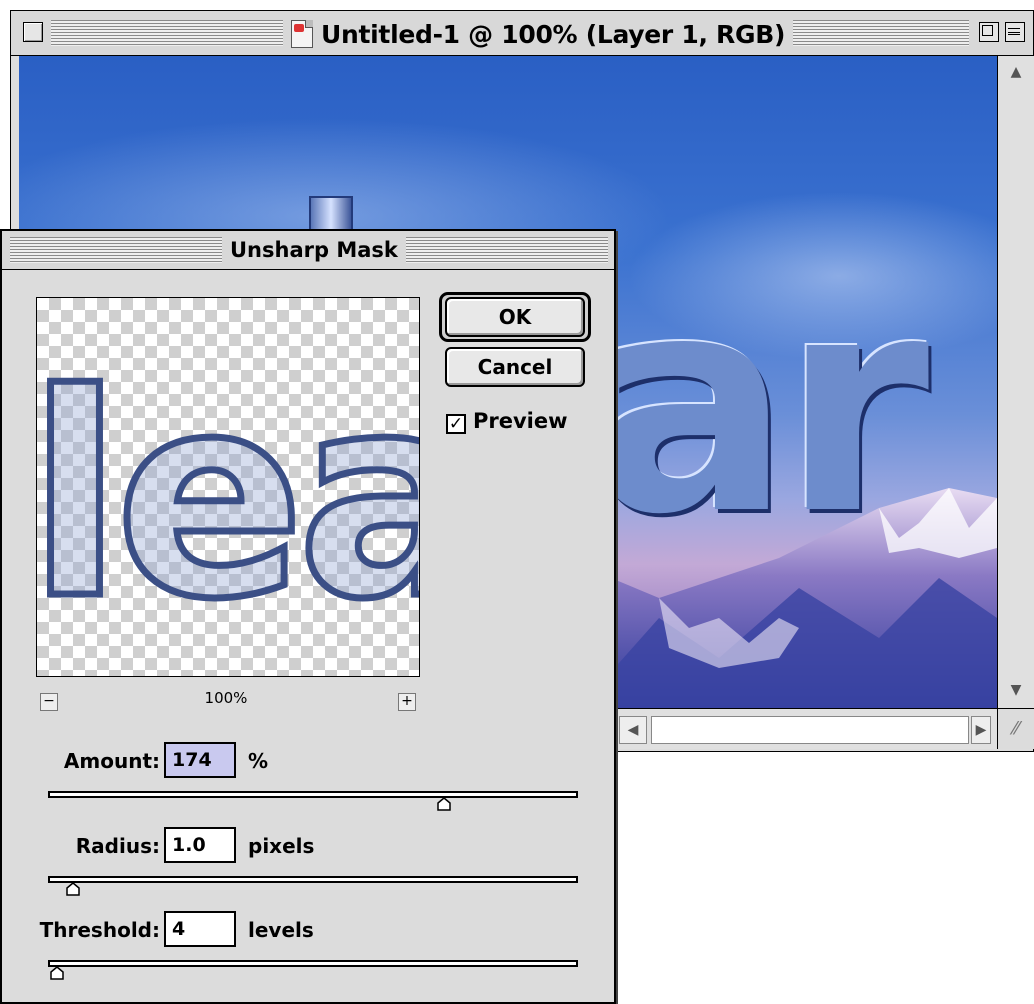  Describe the element at coordinates (57, 973) in the screenshot. I see `threshold-slider-thumb` at that location.